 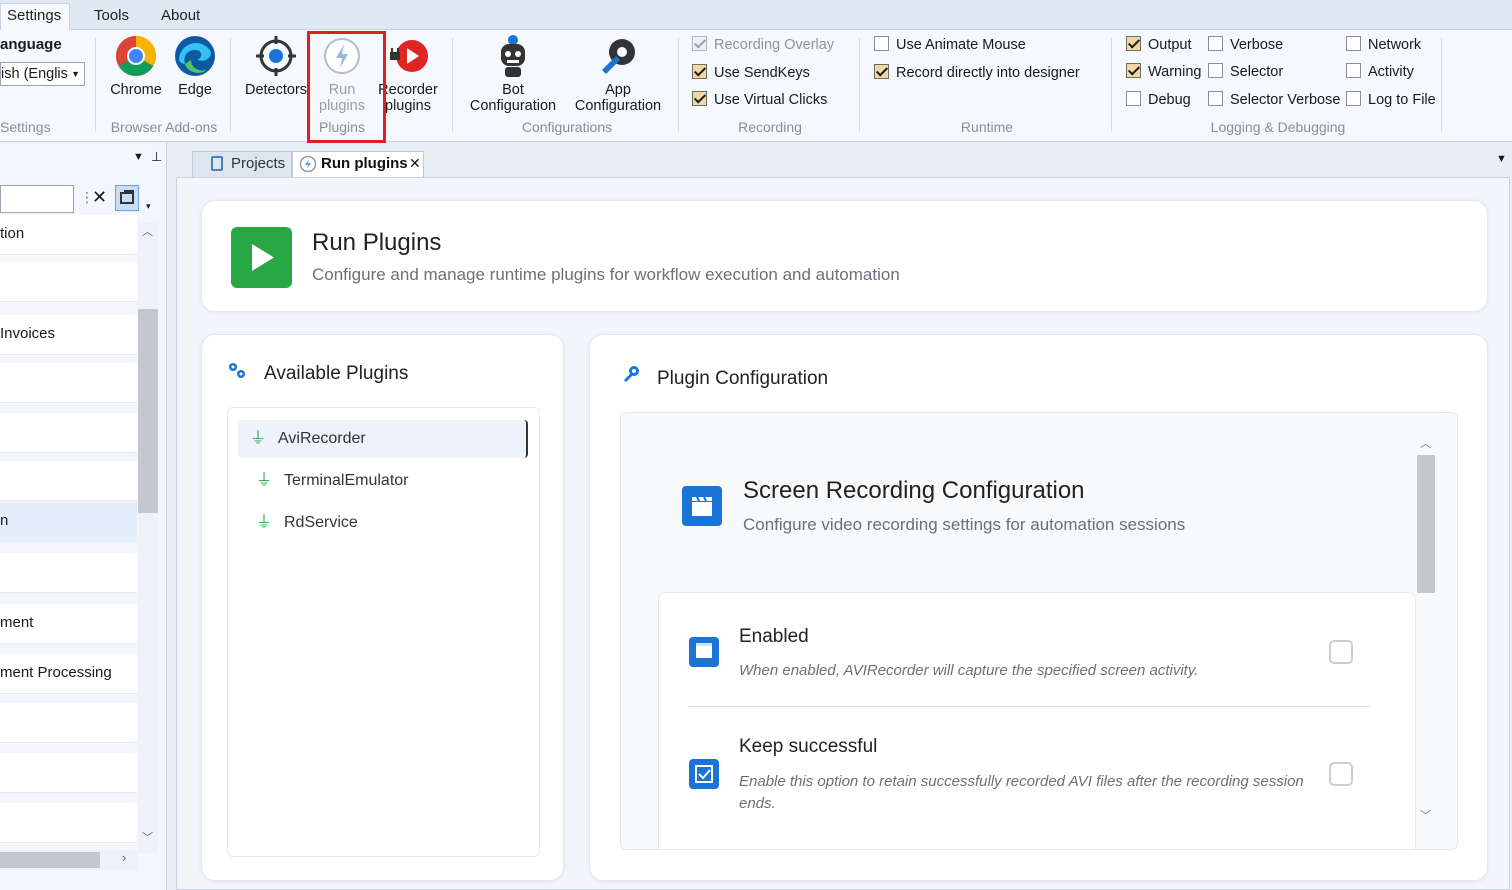 I want to click on ribbon-tab-bar: Settings Tools About, so click(x=756, y=15).